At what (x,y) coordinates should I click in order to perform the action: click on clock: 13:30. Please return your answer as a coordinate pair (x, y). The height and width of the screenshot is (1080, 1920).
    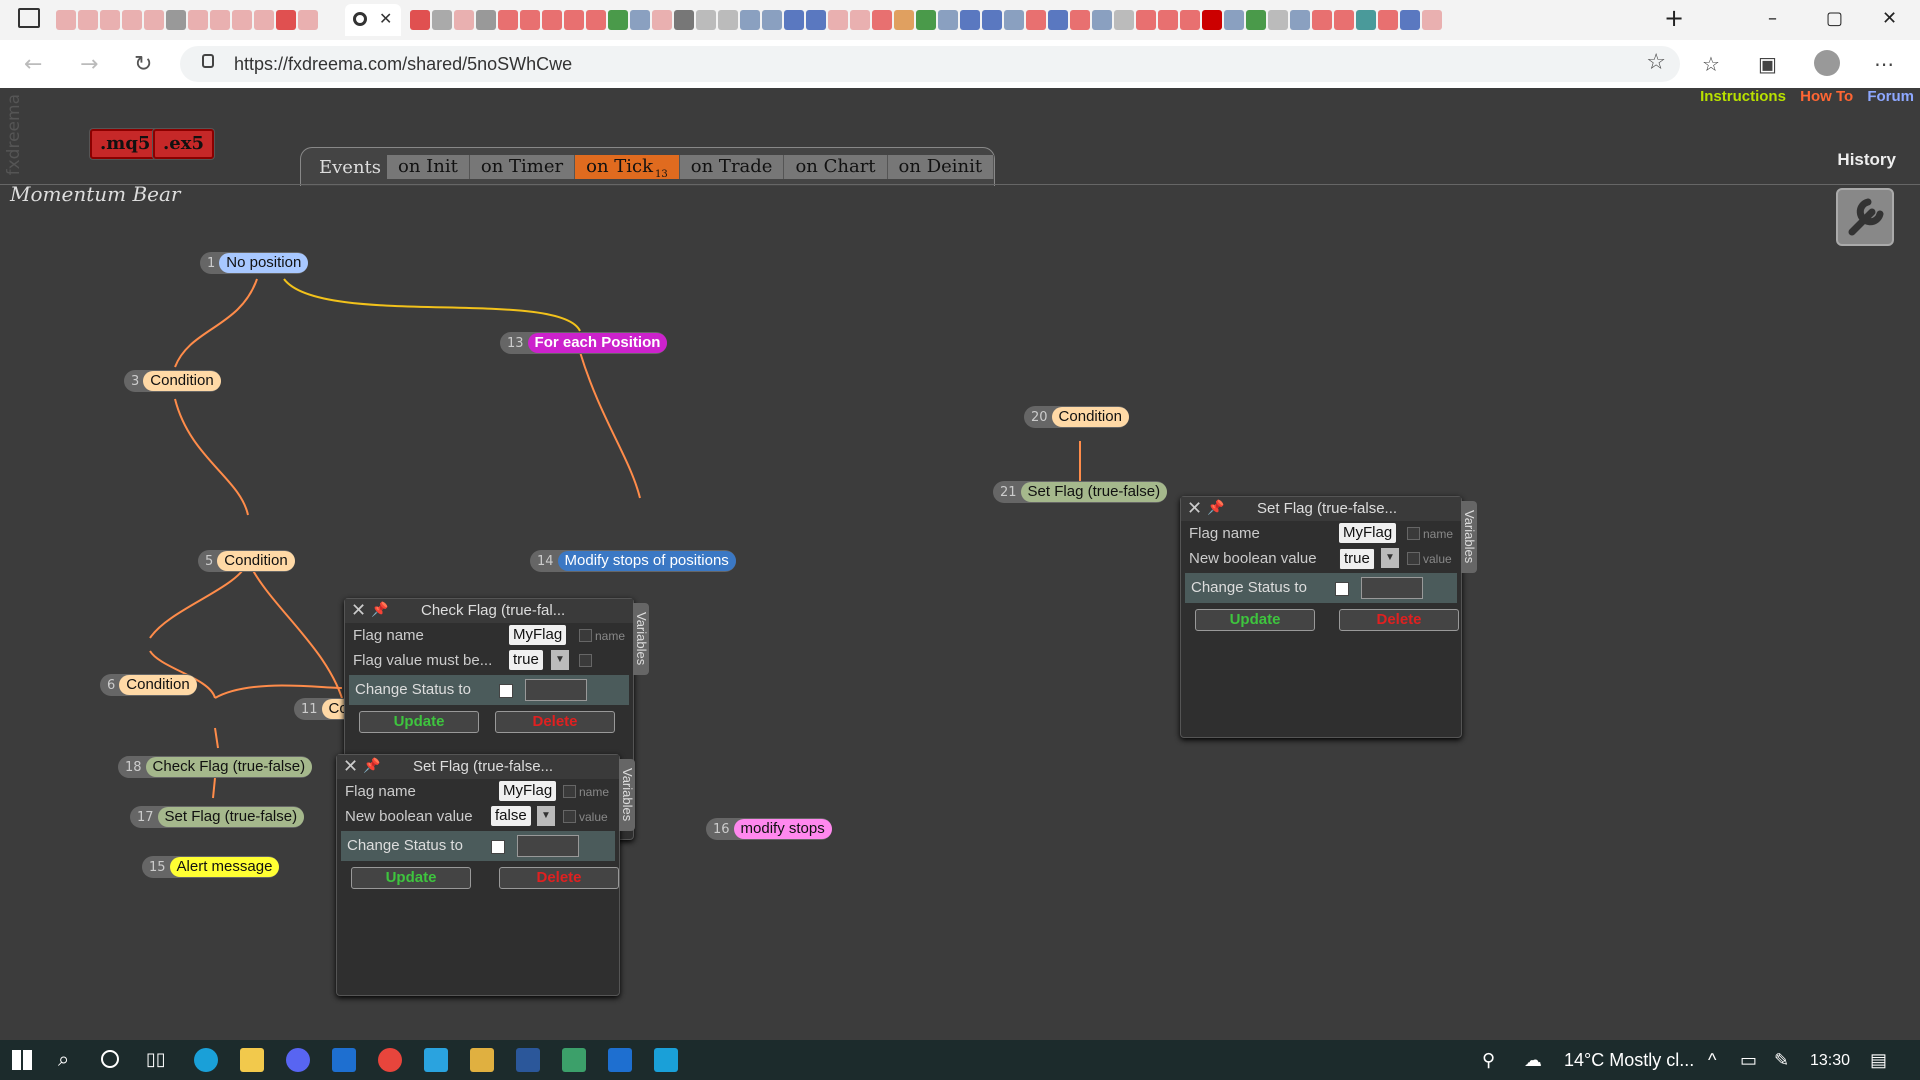
    Looking at the image, I should click on (1830, 1061).